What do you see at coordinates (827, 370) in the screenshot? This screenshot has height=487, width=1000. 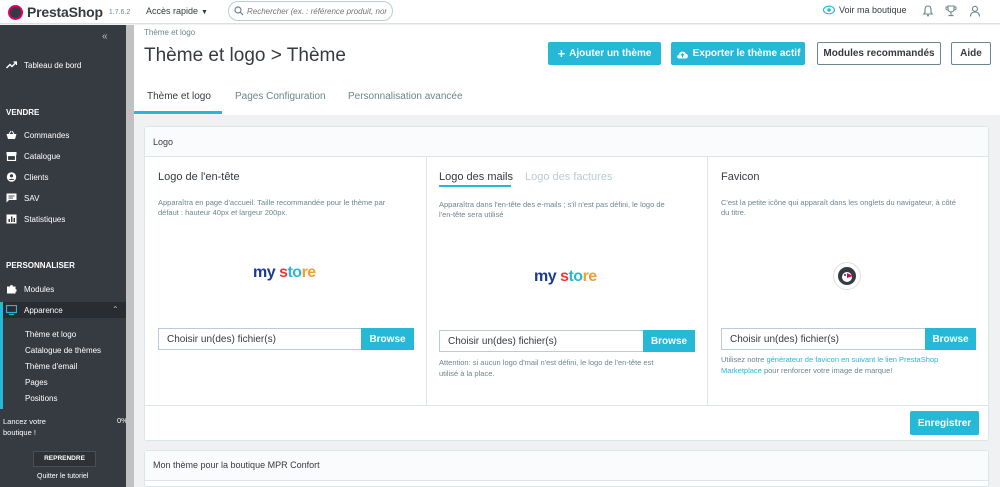 I see `favicon-note-suffix: pour renforcer votre image de marque!` at bounding box center [827, 370].